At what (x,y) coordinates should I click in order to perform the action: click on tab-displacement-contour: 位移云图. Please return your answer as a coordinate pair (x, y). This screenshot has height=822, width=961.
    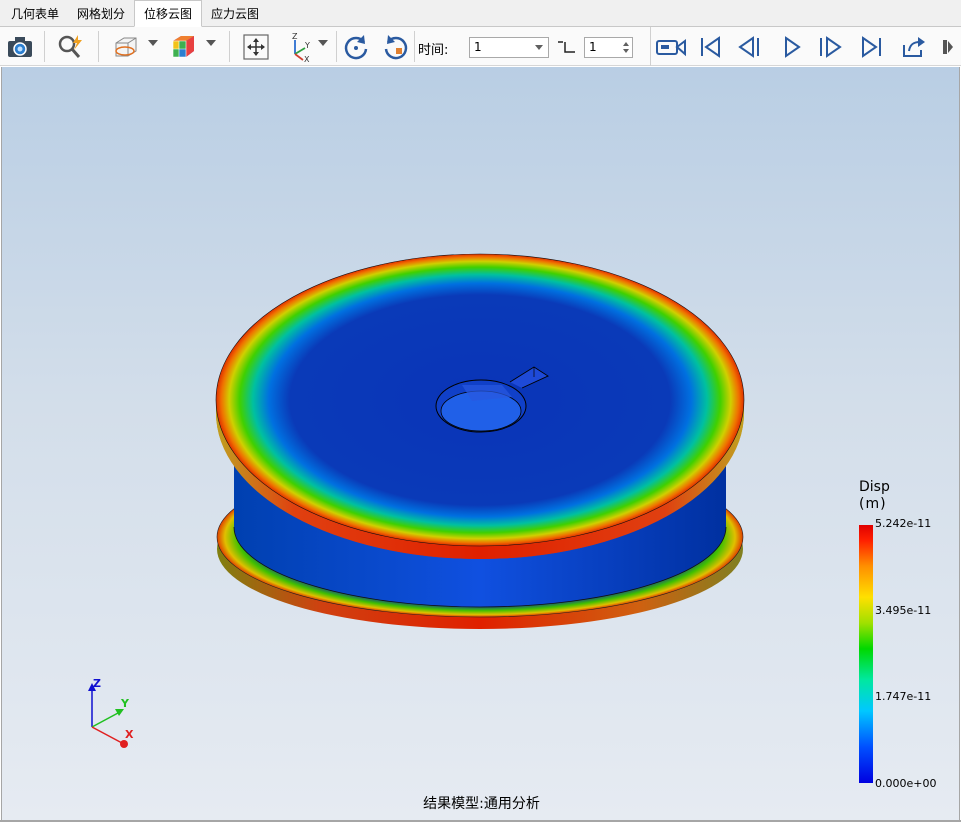
    Looking at the image, I should click on (168, 13).